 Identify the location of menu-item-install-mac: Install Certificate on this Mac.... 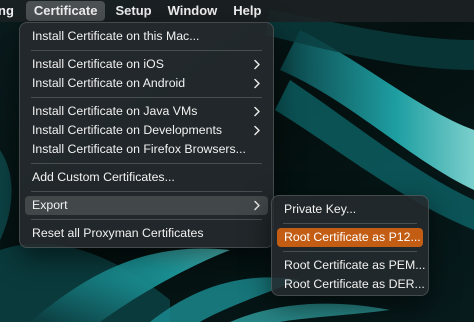
(146, 36).